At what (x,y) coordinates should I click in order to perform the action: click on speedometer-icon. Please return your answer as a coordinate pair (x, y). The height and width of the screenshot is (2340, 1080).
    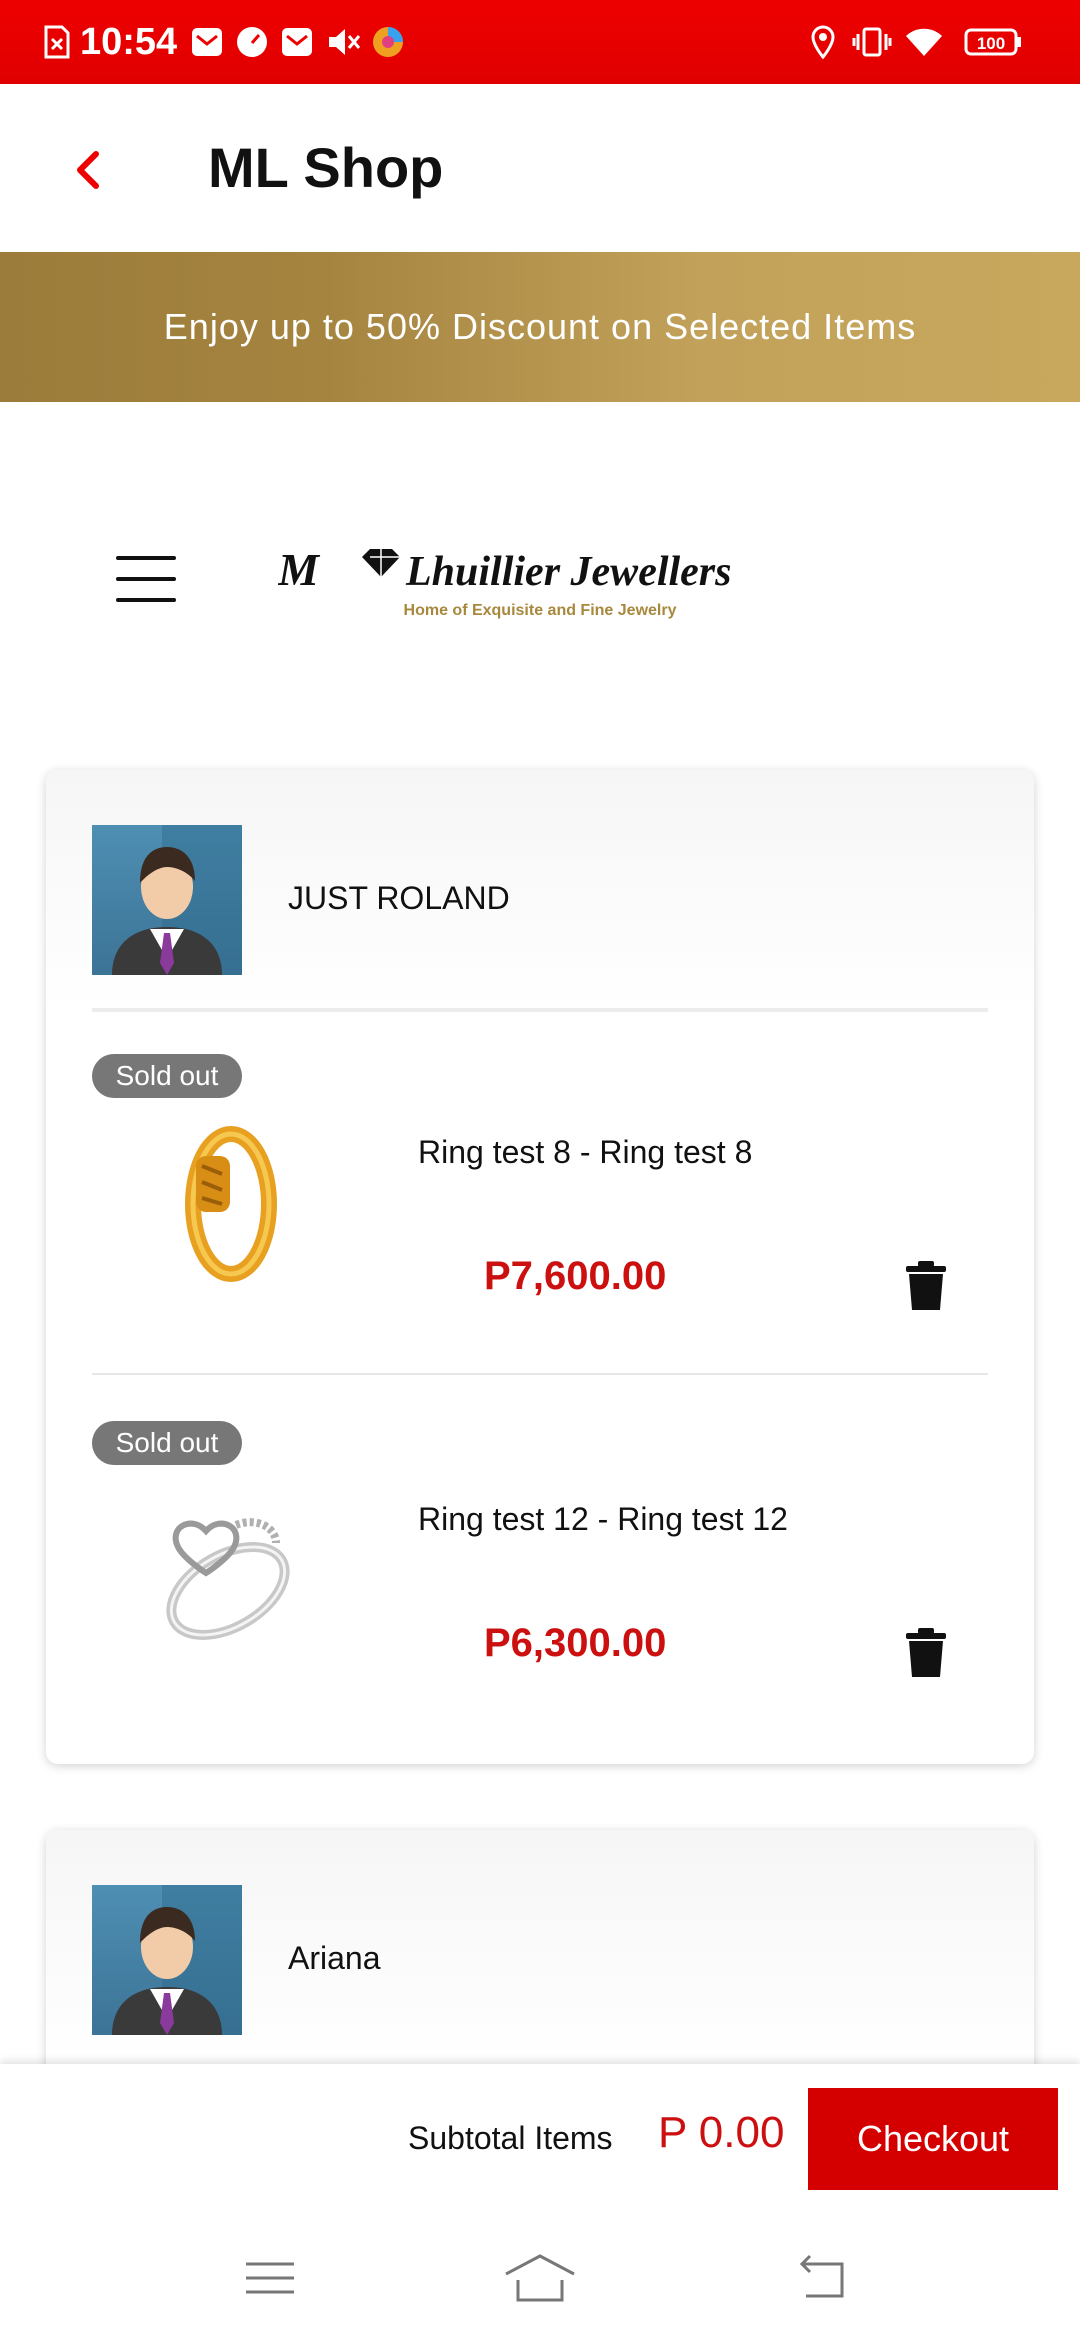
    Looking at the image, I should click on (252, 42).